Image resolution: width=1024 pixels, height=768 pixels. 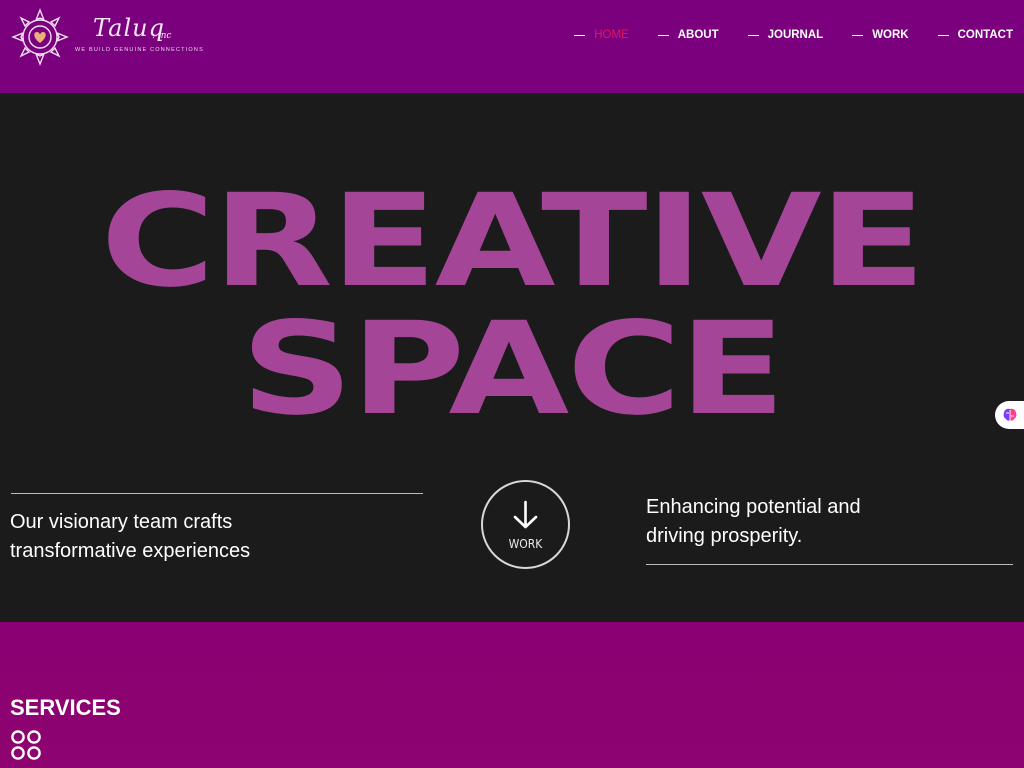 I want to click on nav-label: ABOUT, so click(x=698, y=35).